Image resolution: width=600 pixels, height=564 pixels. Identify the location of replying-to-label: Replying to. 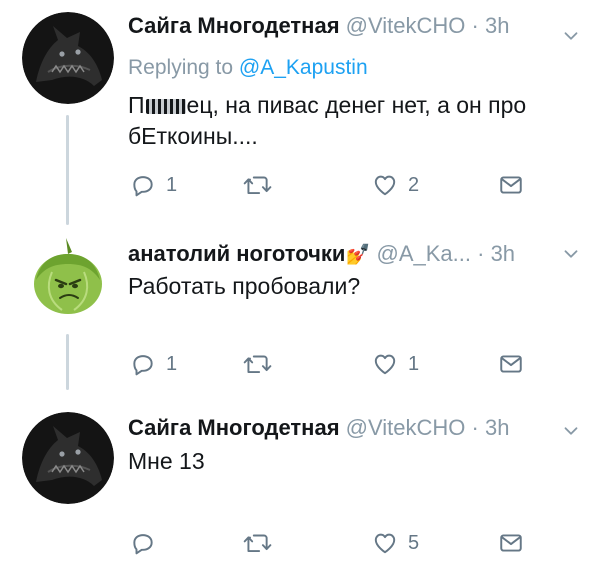
(181, 67).